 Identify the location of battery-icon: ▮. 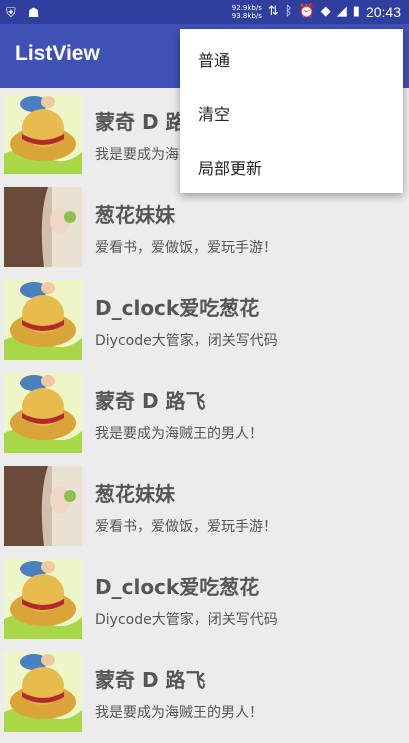
(356, 11).